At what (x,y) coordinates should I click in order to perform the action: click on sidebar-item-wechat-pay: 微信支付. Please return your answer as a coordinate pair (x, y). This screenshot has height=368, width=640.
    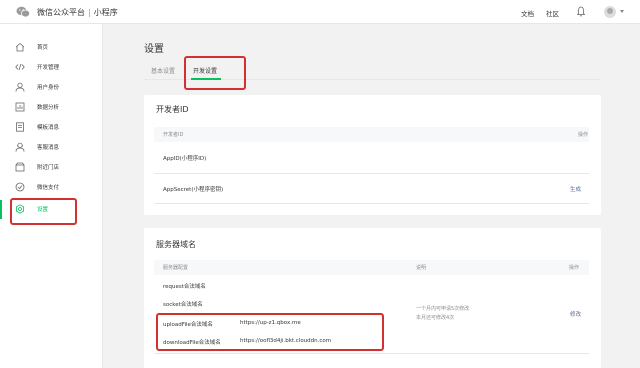
    Looking at the image, I should click on (51, 187).